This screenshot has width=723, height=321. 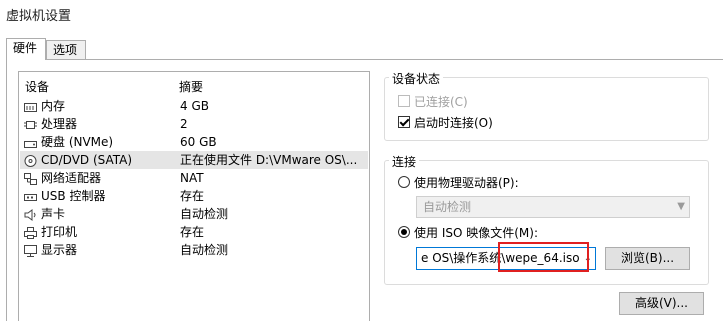 I want to click on tab-options: 选项, so click(x=66, y=50).